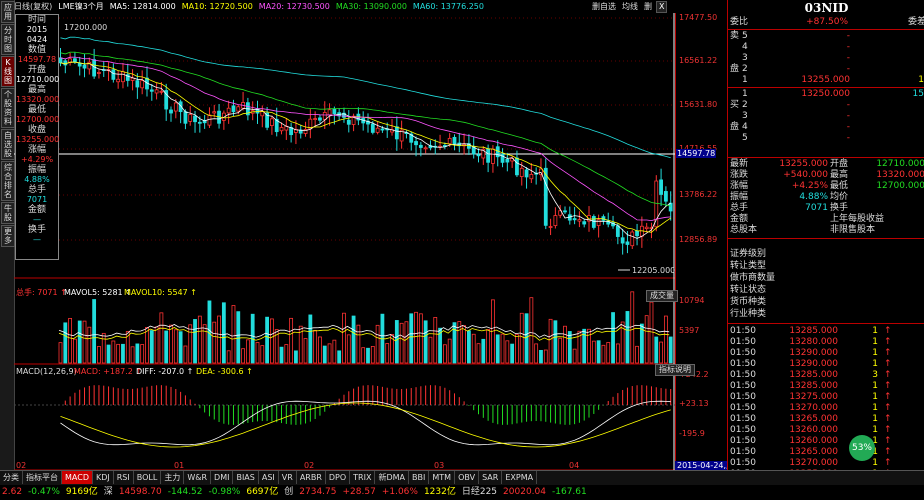 The image size is (924, 500). What do you see at coordinates (36, 70) in the screenshot?
I see `info-label: 开盘` at bounding box center [36, 70].